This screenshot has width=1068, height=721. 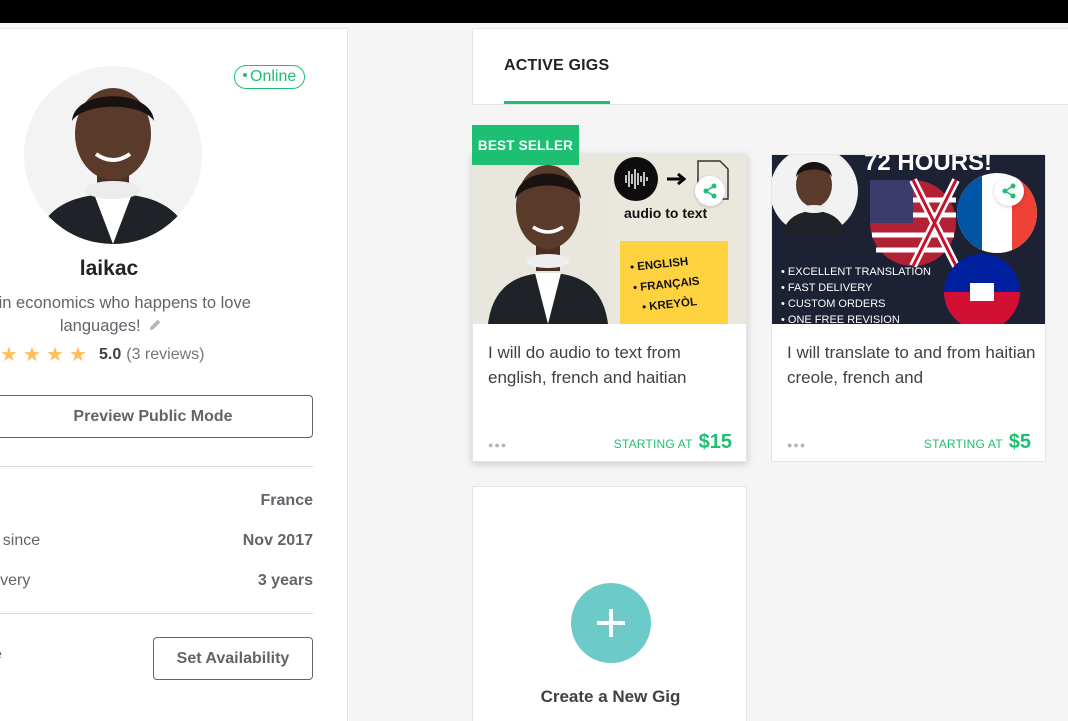 I want to click on tab-active-indicator, so click(x=557, y=102).